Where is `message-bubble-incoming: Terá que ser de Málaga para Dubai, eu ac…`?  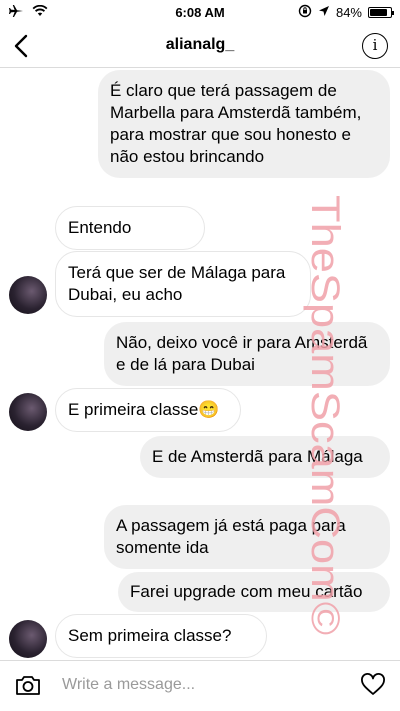
message-bubble-incoming: Terá que ser de Málaga para Dubai, eu ac… is located at coordinates (183, 284).